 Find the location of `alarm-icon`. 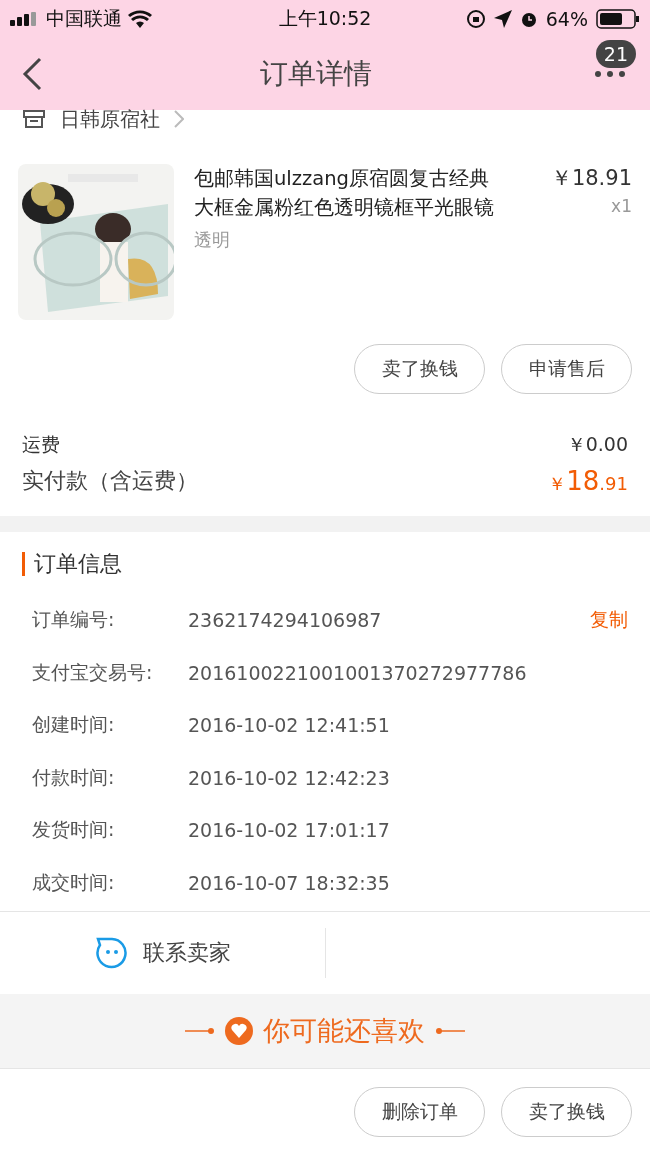

alarm-icon is located at coordinates (528, 19).